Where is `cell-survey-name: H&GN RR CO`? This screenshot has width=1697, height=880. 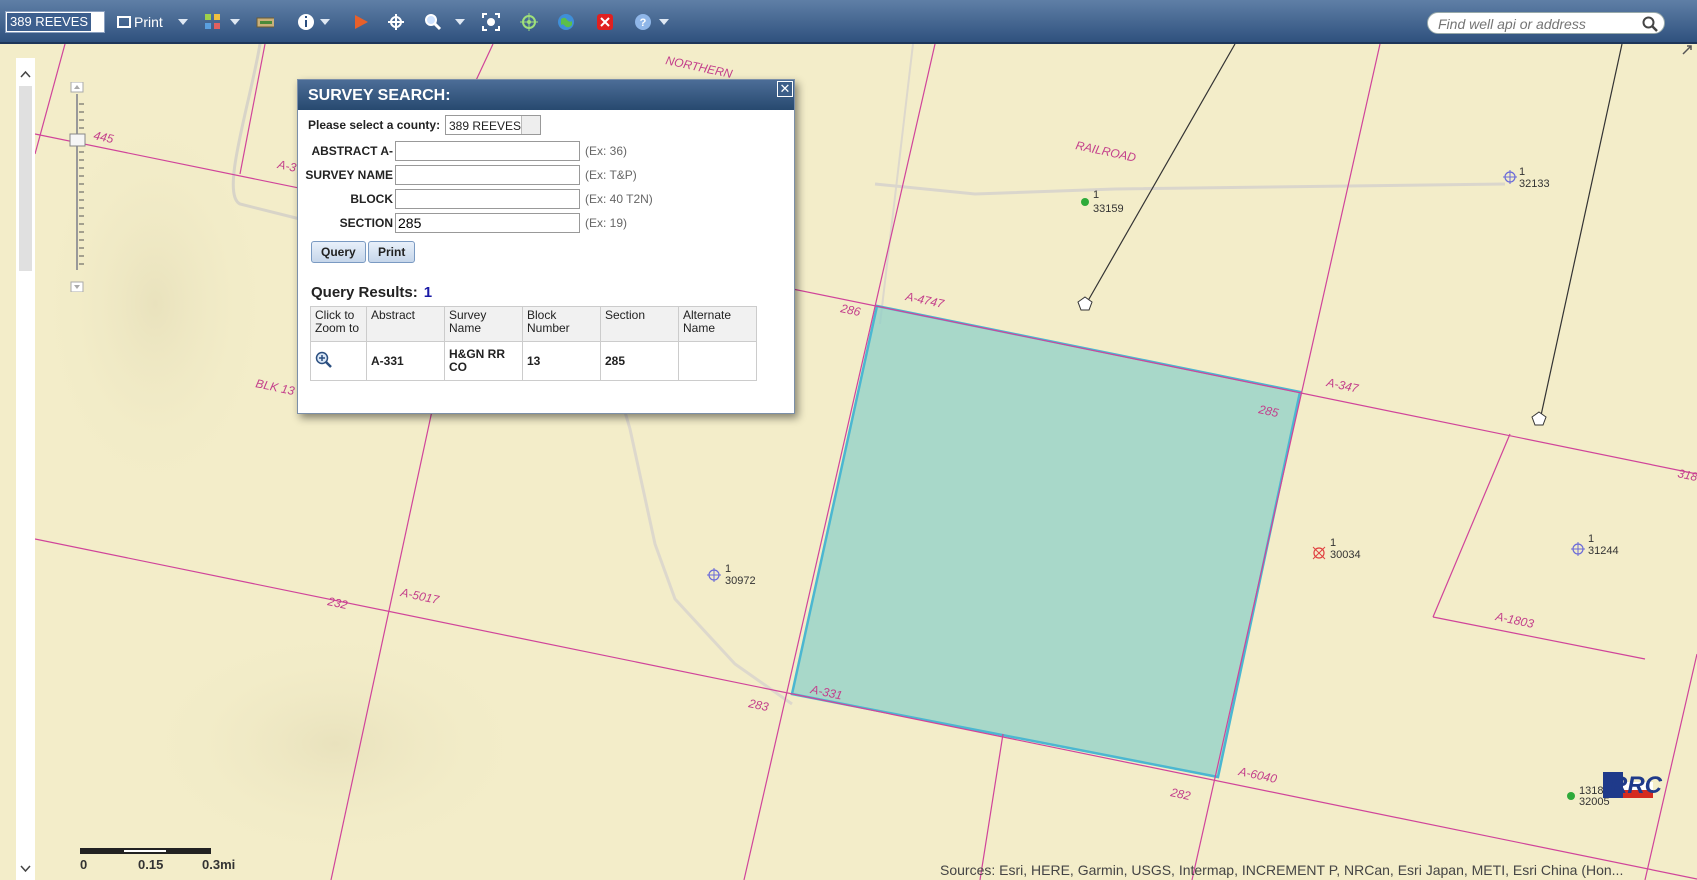
cell-survey-name: H&GN RR CO is located at coordinates (483, 361).